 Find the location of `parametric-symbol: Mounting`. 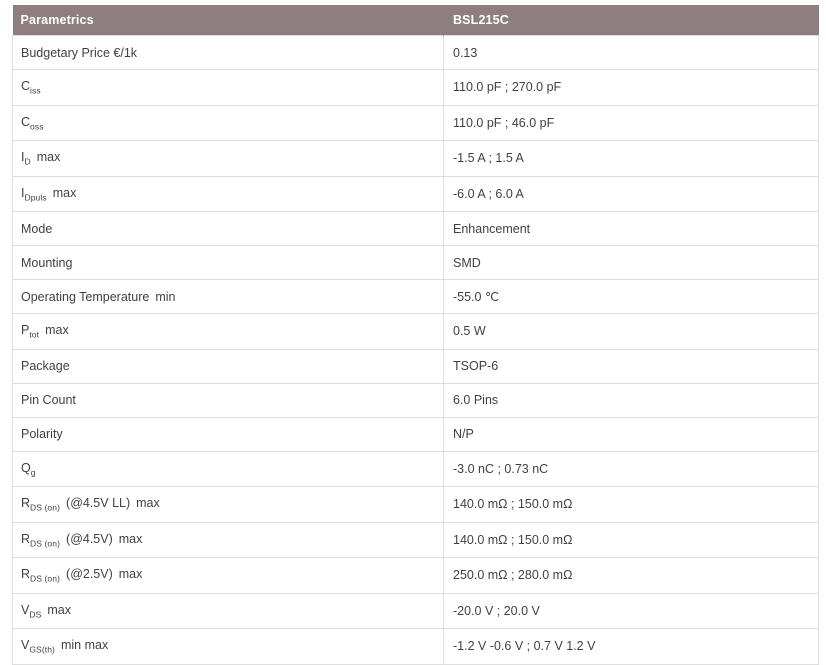

parametric-symbol: Mounting is located at coordinates (47, 262).